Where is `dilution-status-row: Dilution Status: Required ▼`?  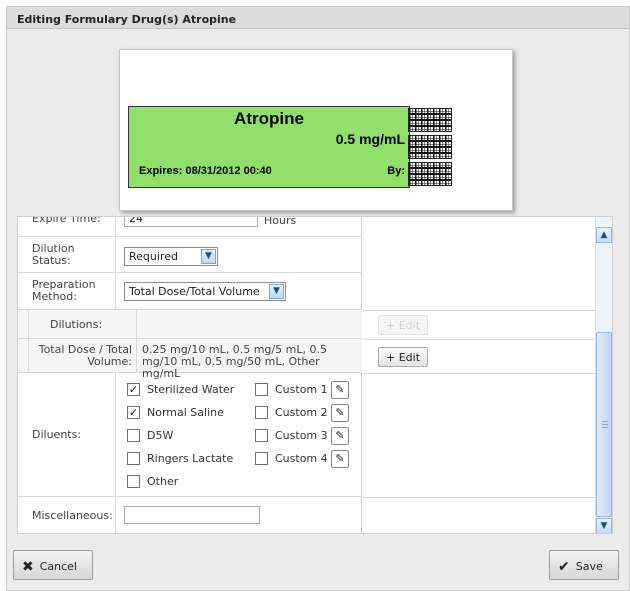
dilution-status-row: Dilution Status: Required ▼ is located at coordinates (190, 255).